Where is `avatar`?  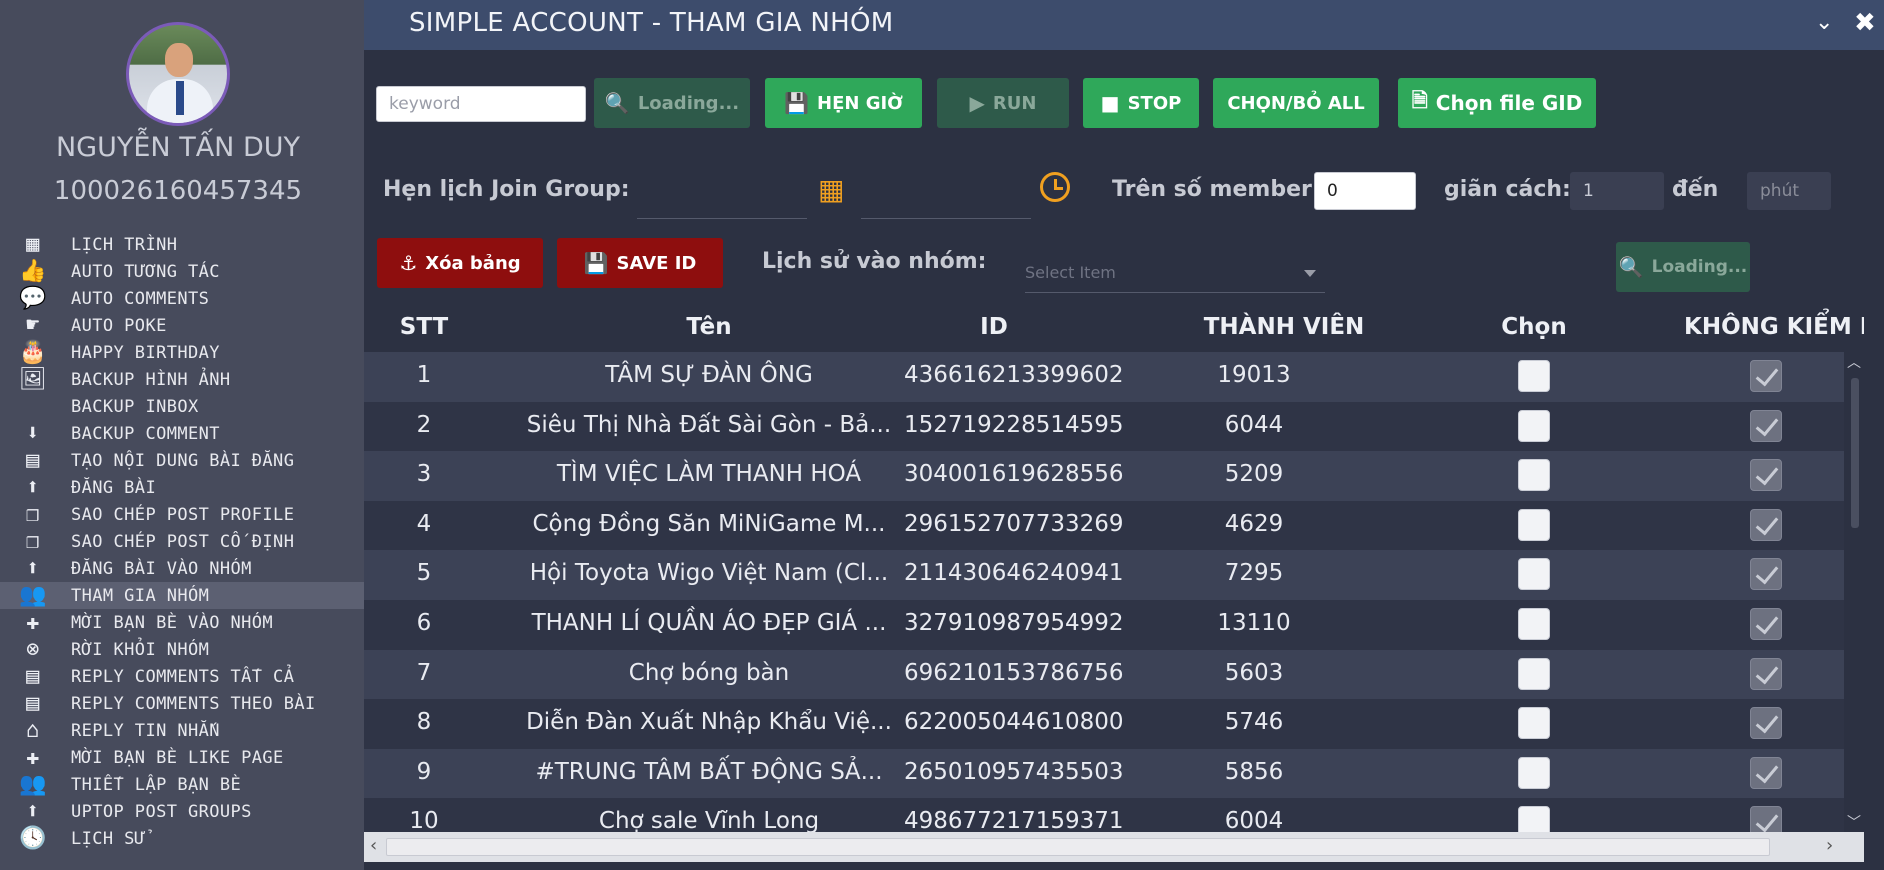 avatar is located at coordinates (178, 74).